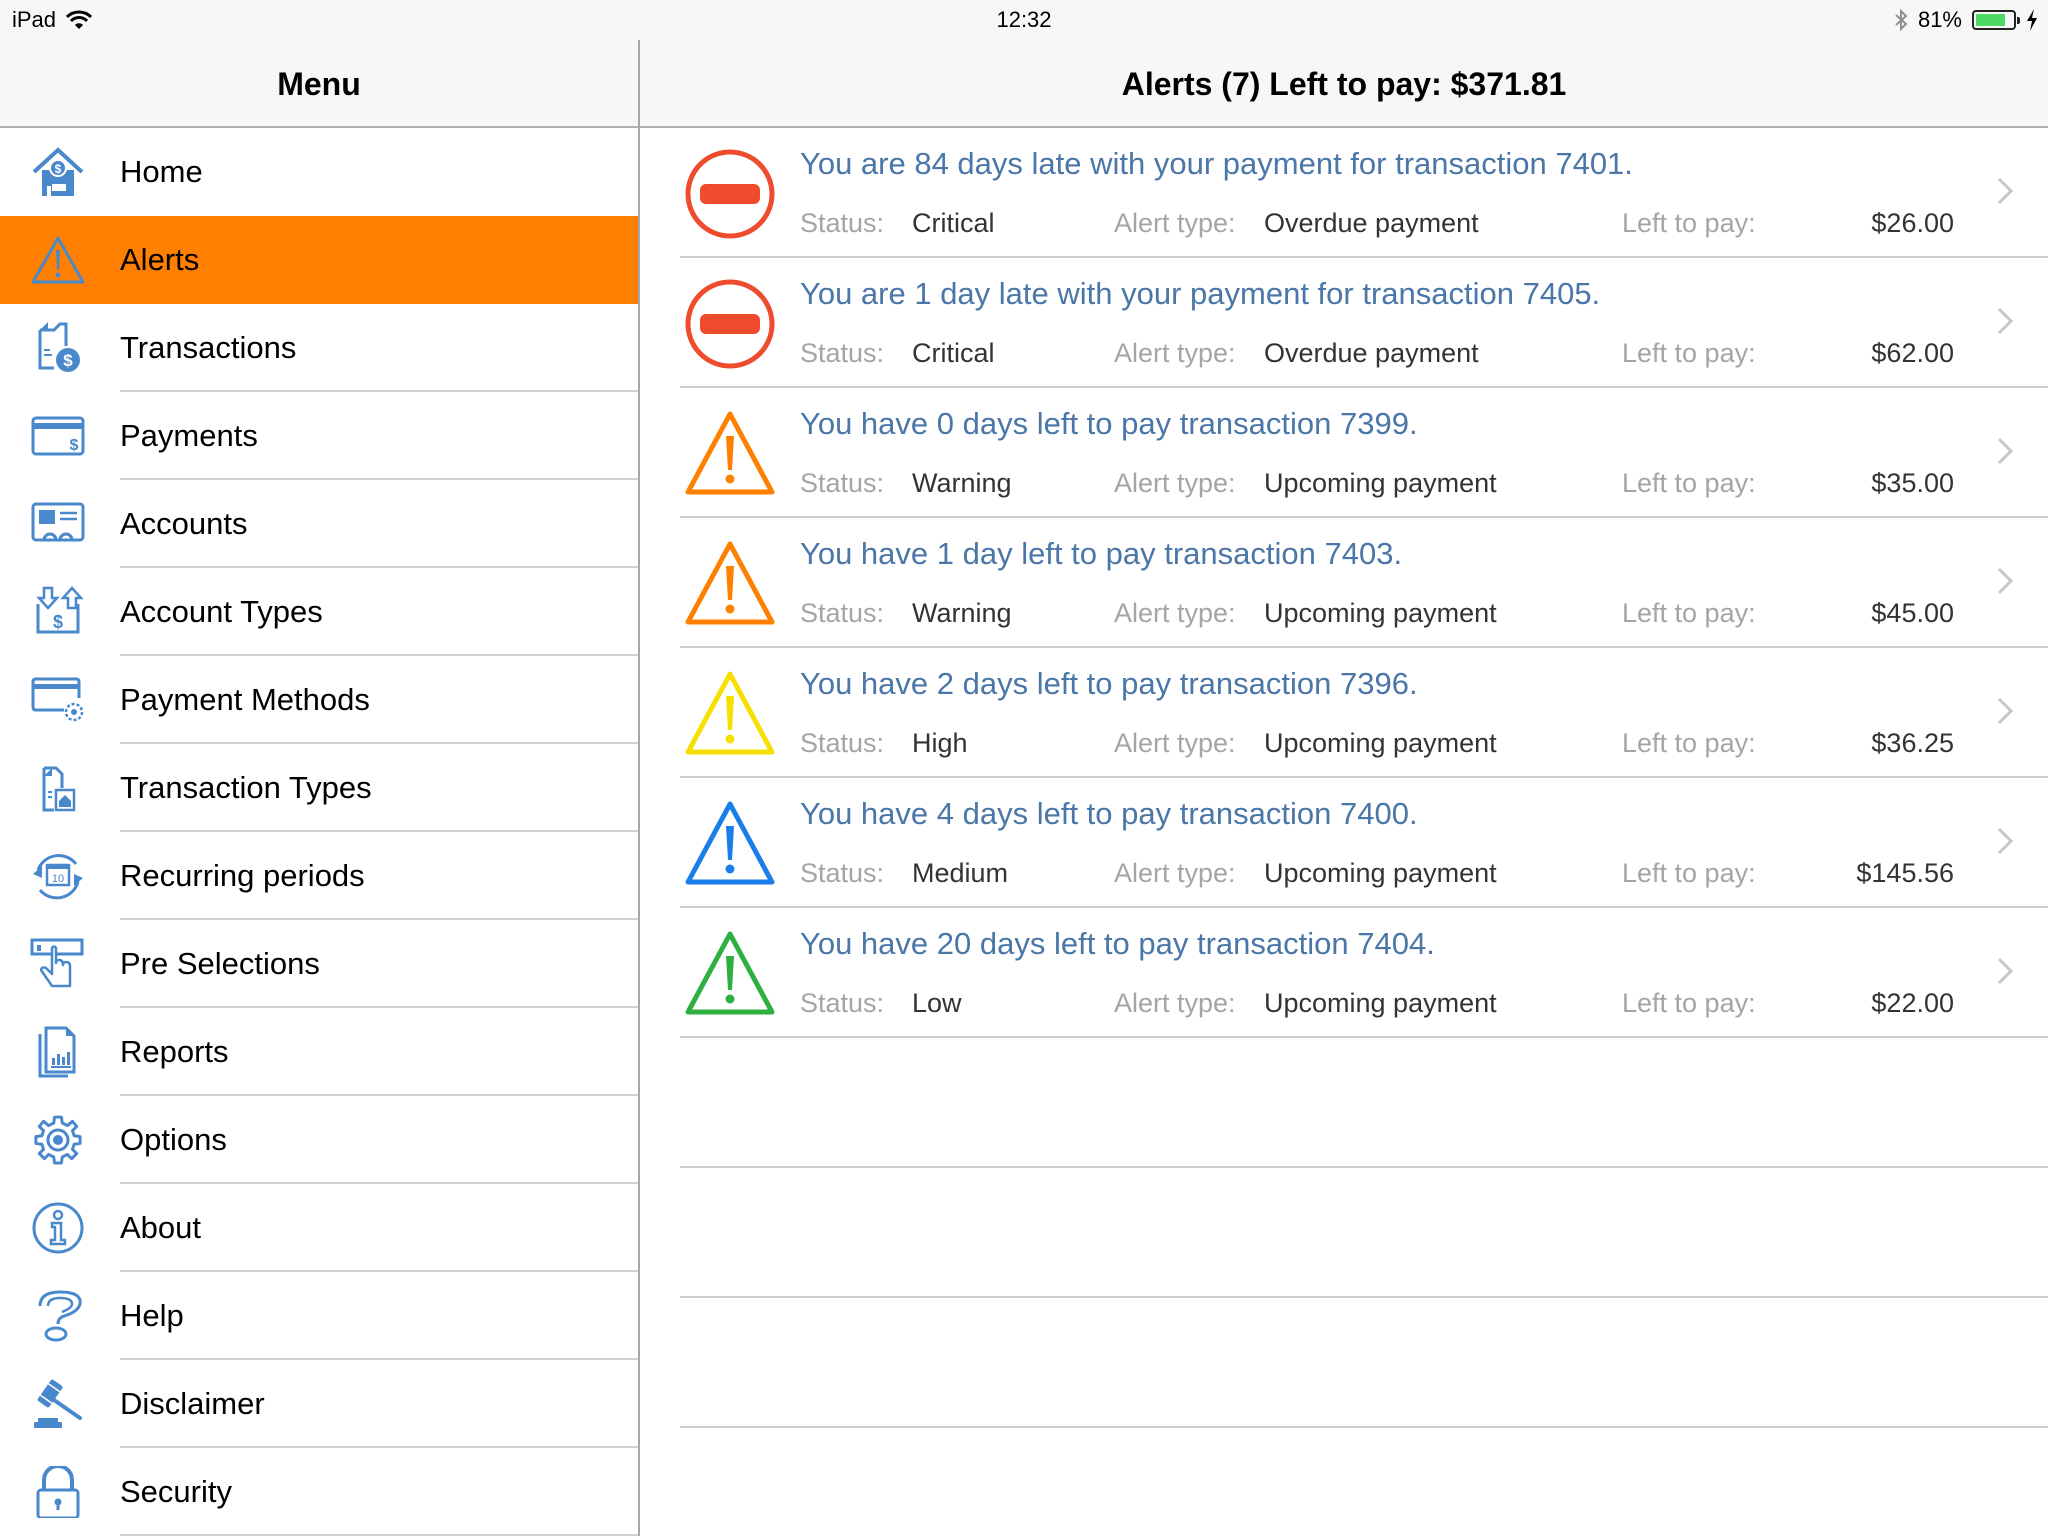  Describe the element at coordinates (245, 699) in the screenshot. I see `sidebar-item-label: Payment Methods` at that location.